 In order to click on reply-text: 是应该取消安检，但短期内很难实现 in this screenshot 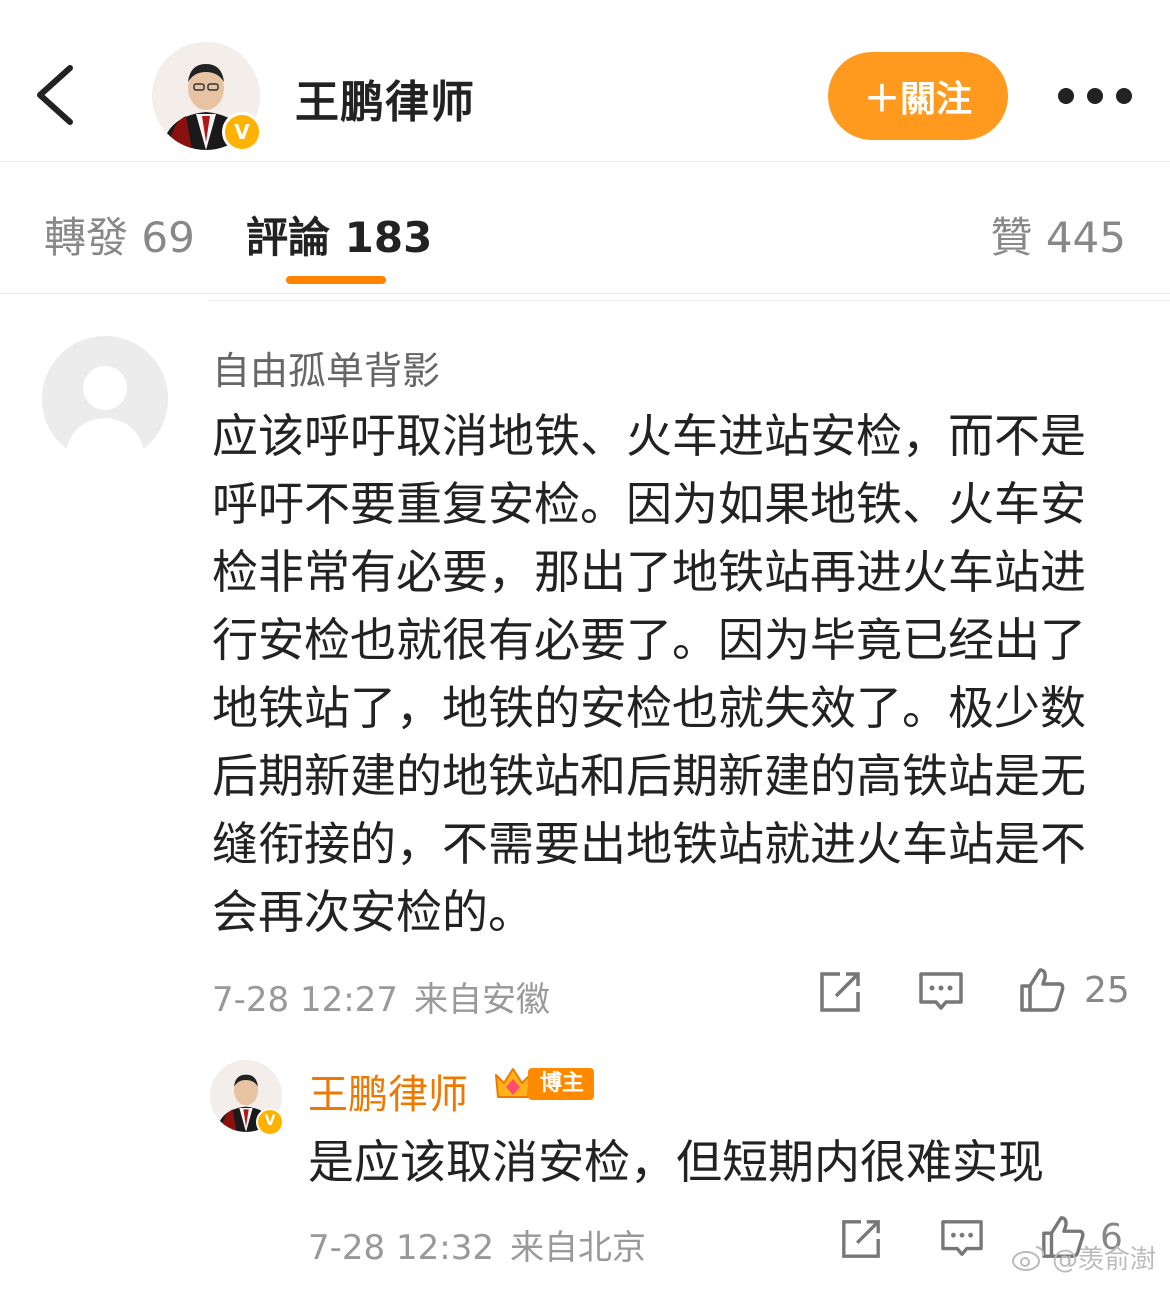, I will do `click(676, 1162)`.